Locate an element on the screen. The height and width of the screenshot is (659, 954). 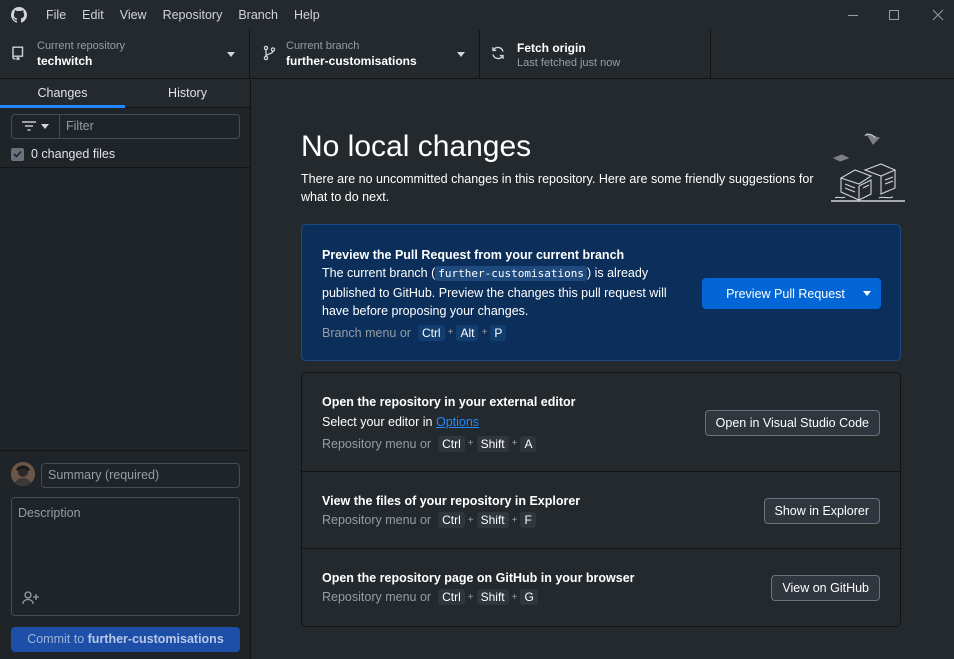
sync-icon is located at coordinates (498, 53).